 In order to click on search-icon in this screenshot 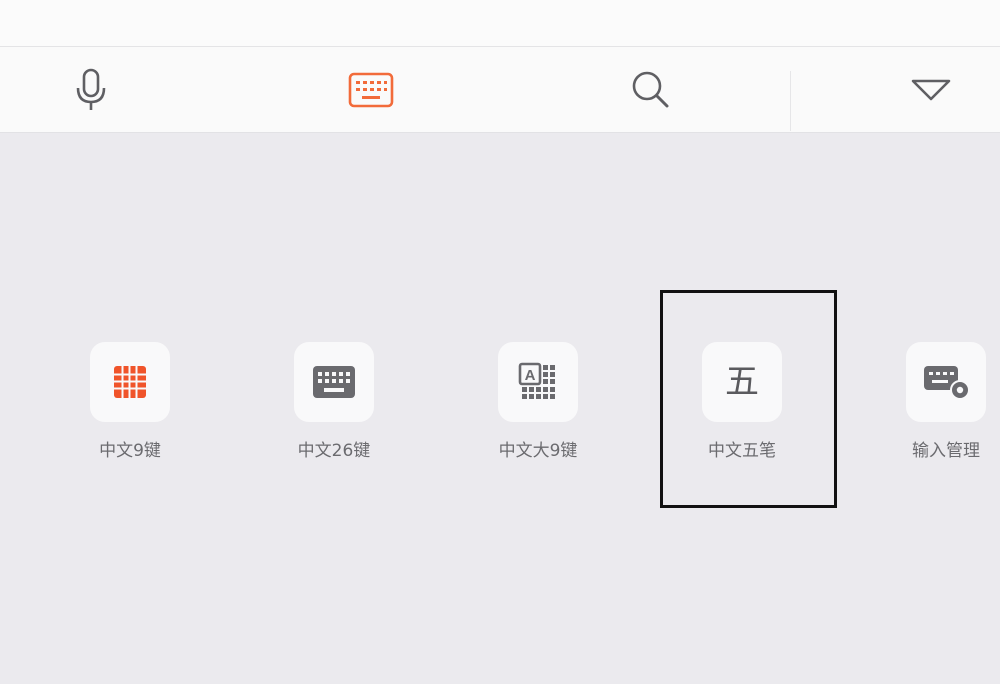, I will do `click(650, 89)`.